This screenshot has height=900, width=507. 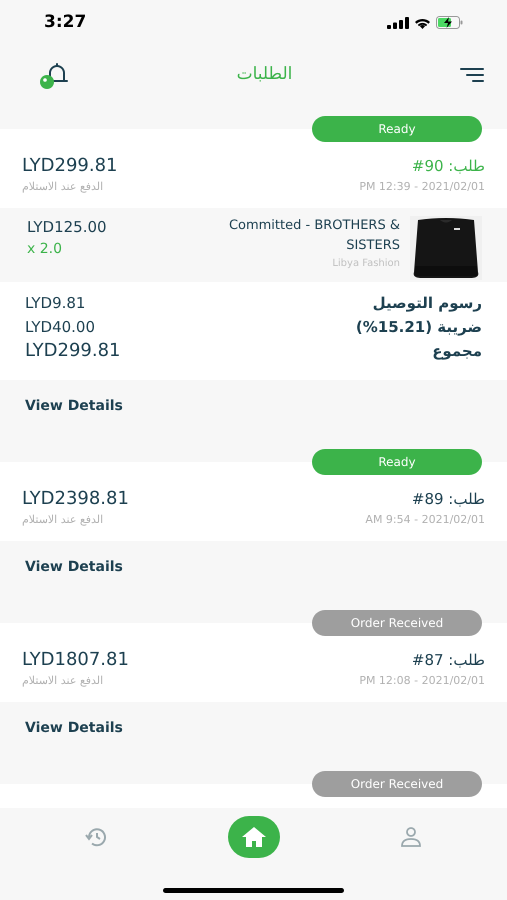 What do you see at coordinates (72, 351) in the screenshot?
I see `summary-value: LYD299.81` at bounding box center [72, 351].